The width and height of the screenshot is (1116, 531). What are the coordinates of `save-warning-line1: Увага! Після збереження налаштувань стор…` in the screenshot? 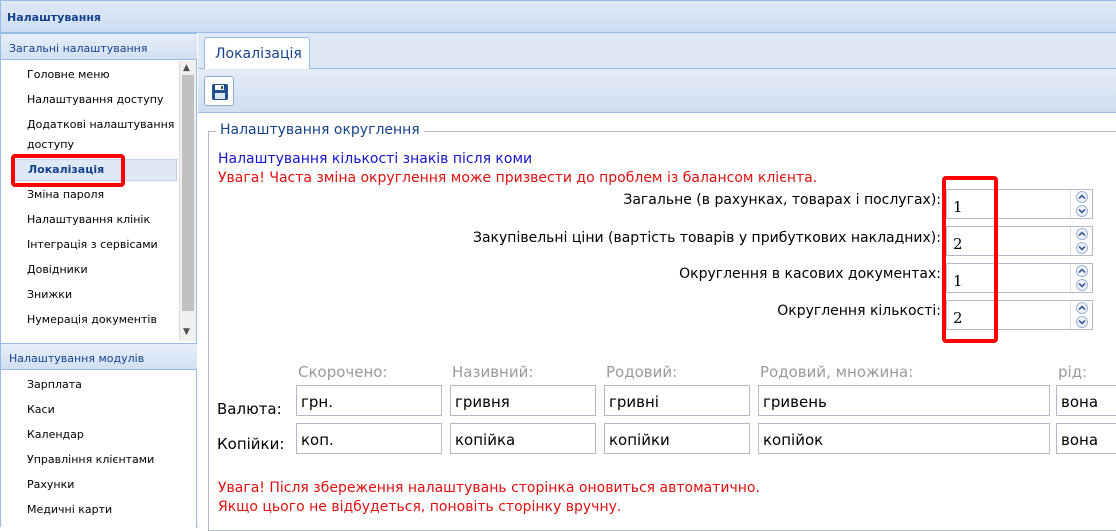 It's located at (489, 488).